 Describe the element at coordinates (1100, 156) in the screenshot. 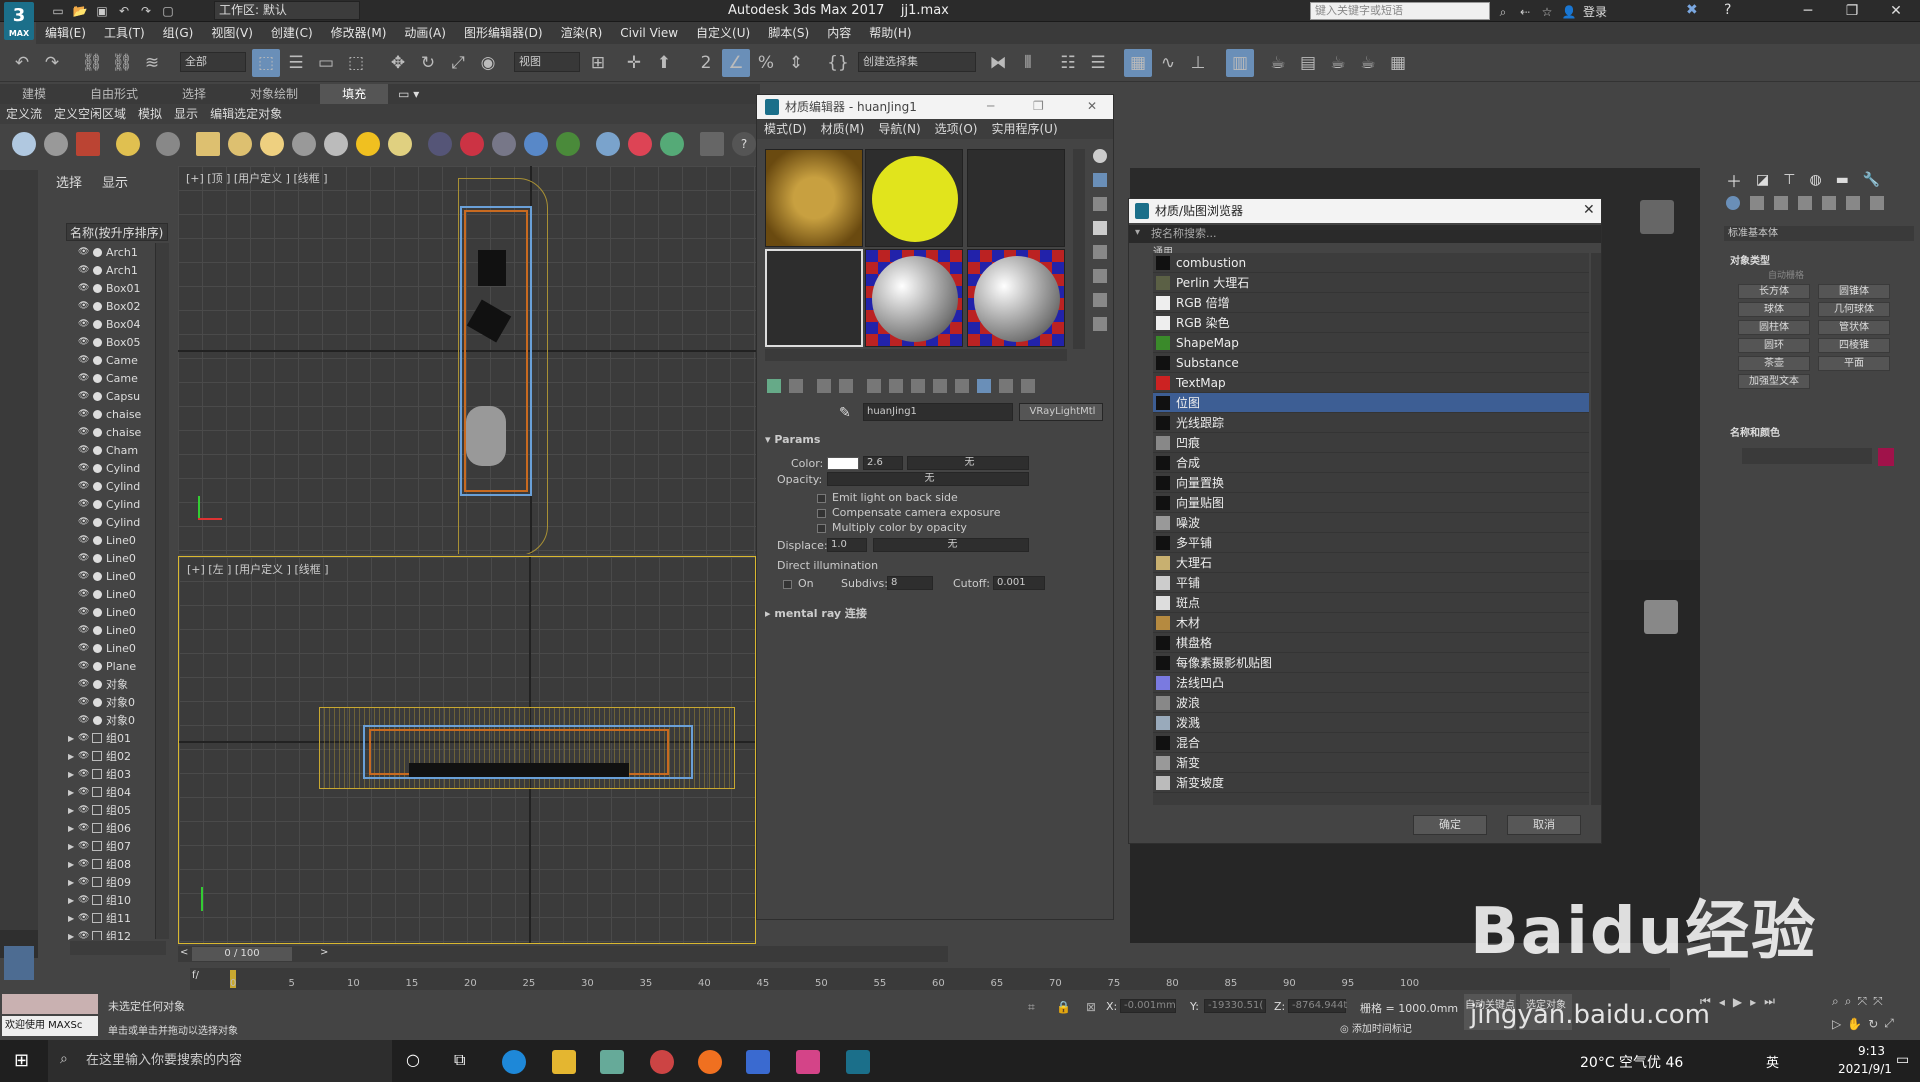

I see `sample-type-icon` at that location.